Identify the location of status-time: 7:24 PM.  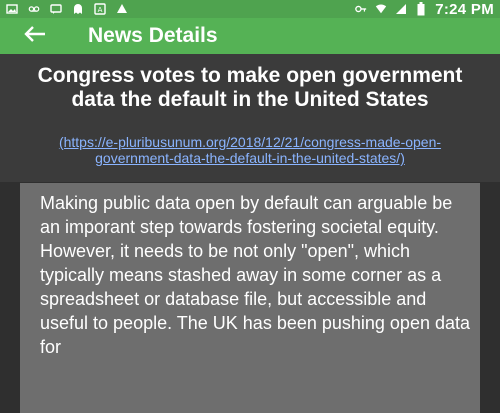
(464, 9).